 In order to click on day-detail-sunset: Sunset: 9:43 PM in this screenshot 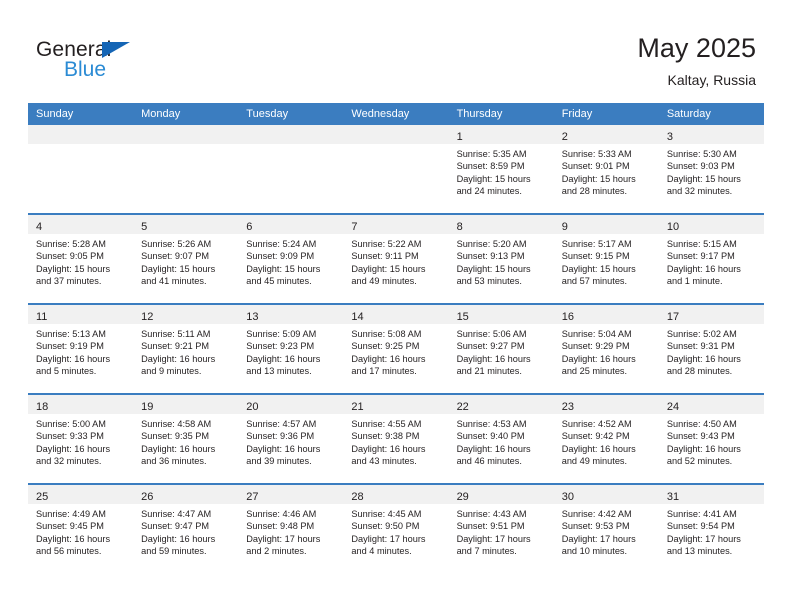, I will do `click(700, 436)`.